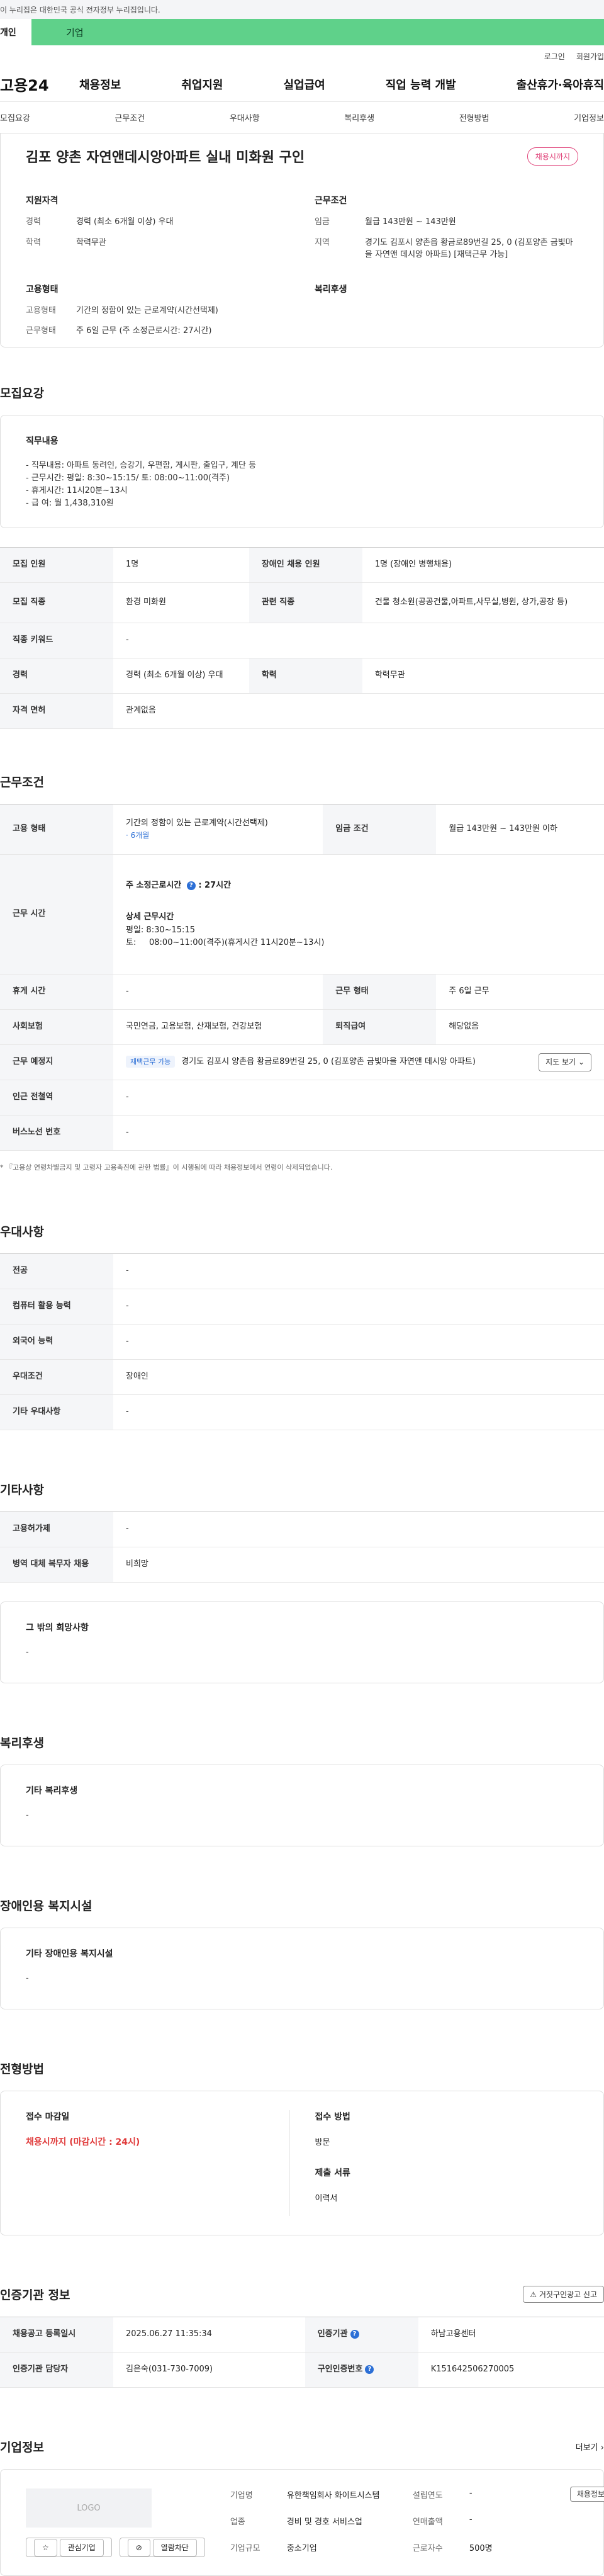 The image size is (604, 2576). I want to click on etc-section: 기타사항 고용허가제 - 병역 대체 복무자 채용 비희망 그 밖의 희망사항 -, so click(302, 1582).